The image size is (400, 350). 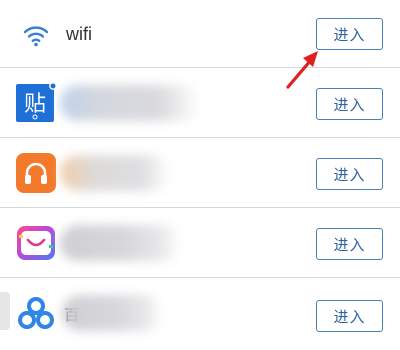 I want to click on wifi-icon, so click(x=36, y=35).